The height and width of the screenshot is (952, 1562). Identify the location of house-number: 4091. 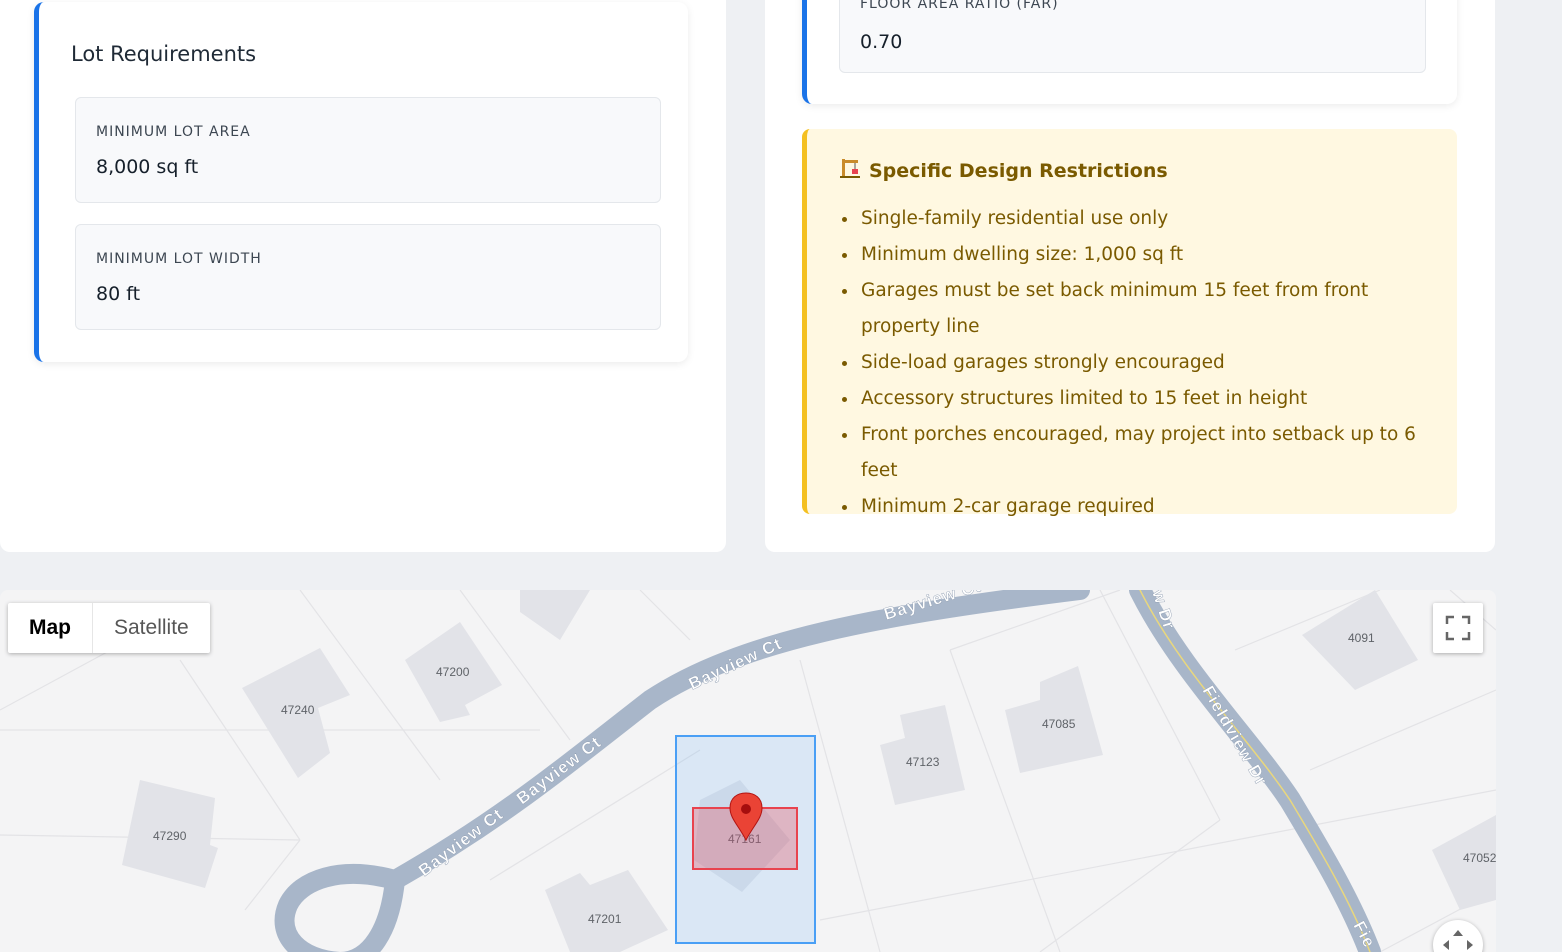
(1361, 638).